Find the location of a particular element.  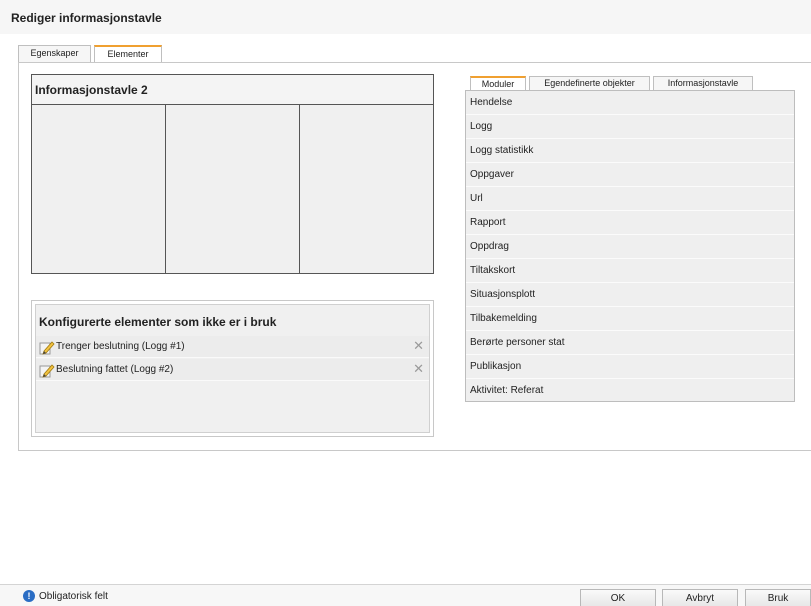

module-item-logg: Logg is located at coordinates (630, 127).